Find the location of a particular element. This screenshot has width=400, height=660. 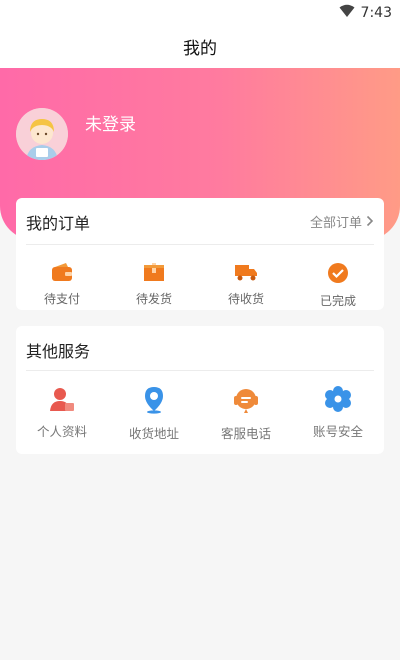

page-title: 我的 is located at coordinates (200, 48).